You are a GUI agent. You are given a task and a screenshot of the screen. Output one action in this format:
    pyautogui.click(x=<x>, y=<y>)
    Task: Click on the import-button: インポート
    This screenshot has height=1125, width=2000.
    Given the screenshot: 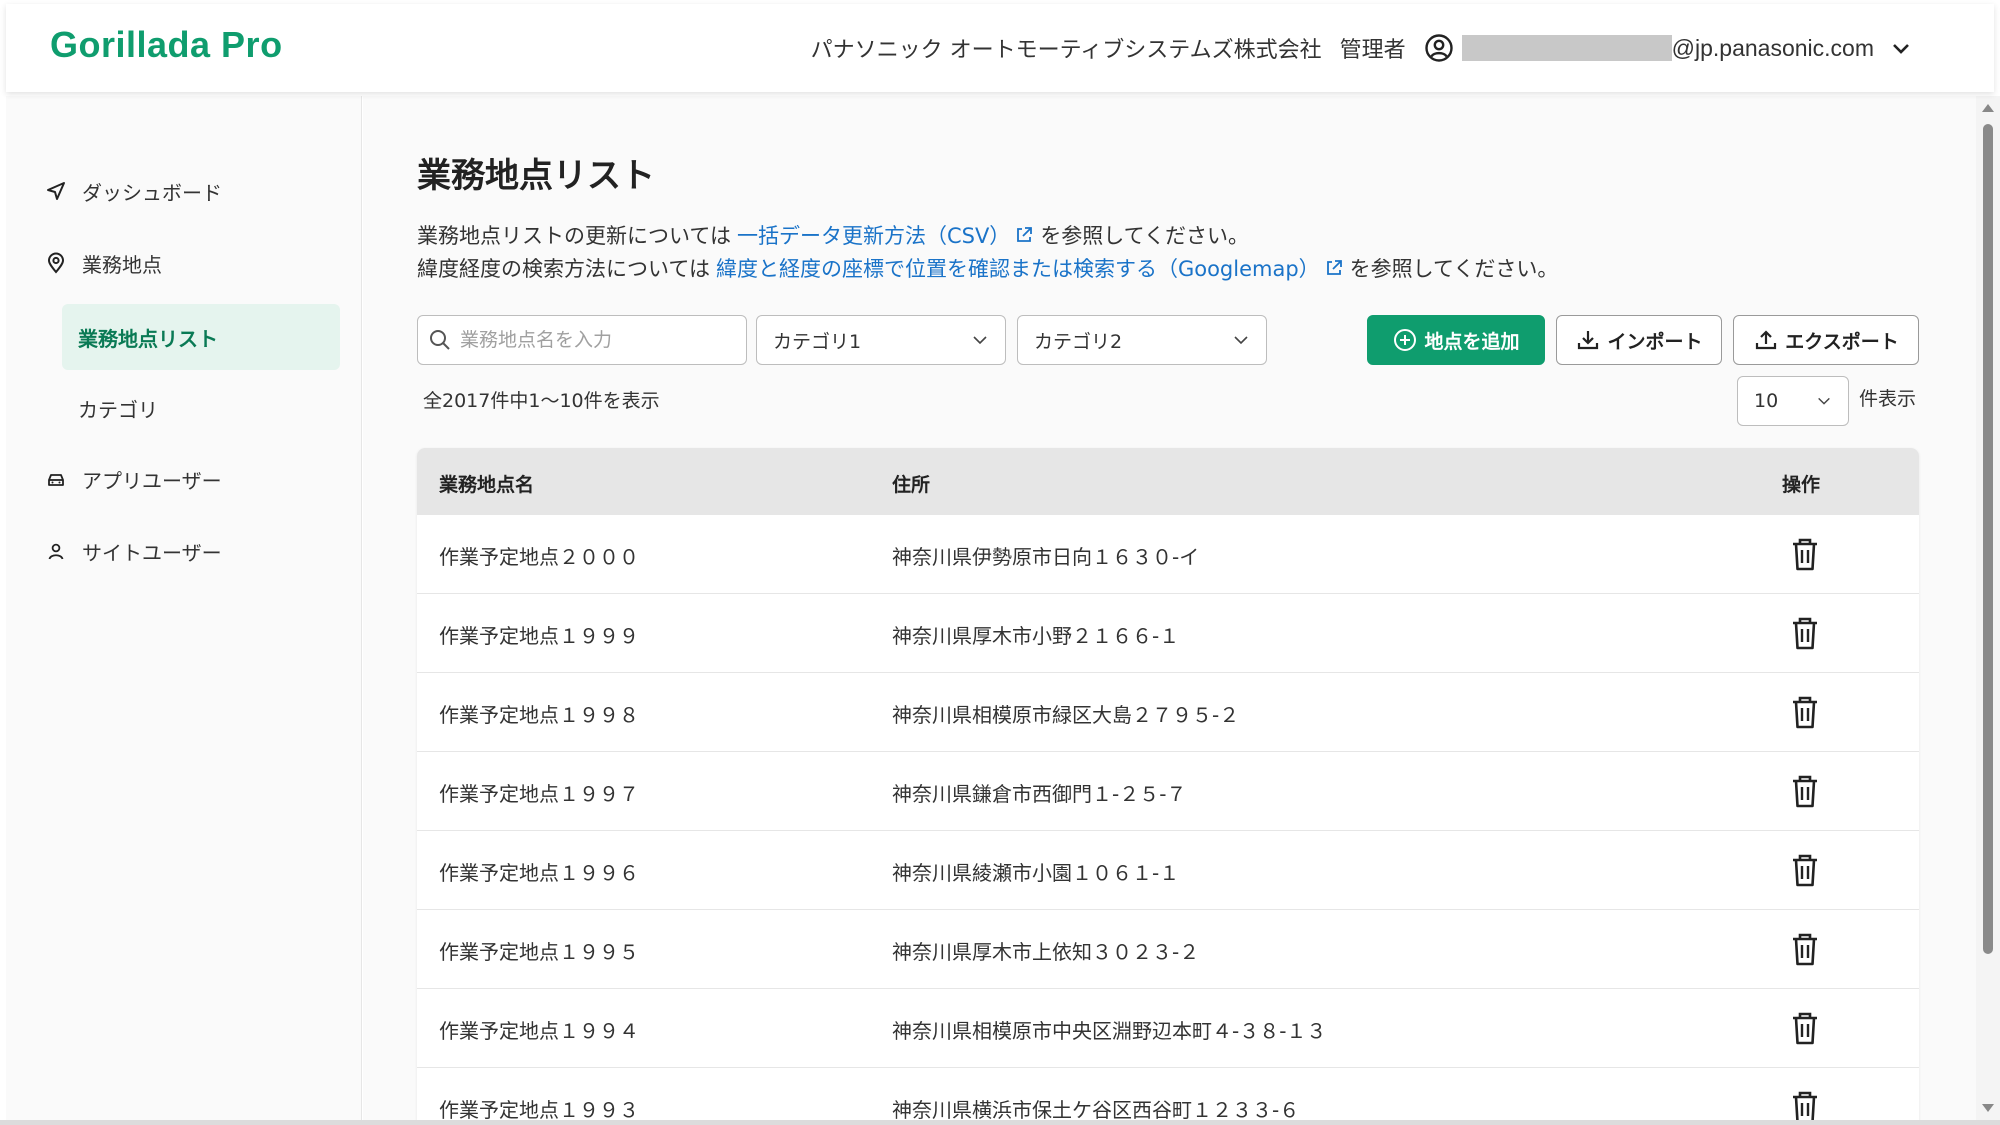 What is the action you would take?
    pyautogui.click(x=1639, y=340)
    